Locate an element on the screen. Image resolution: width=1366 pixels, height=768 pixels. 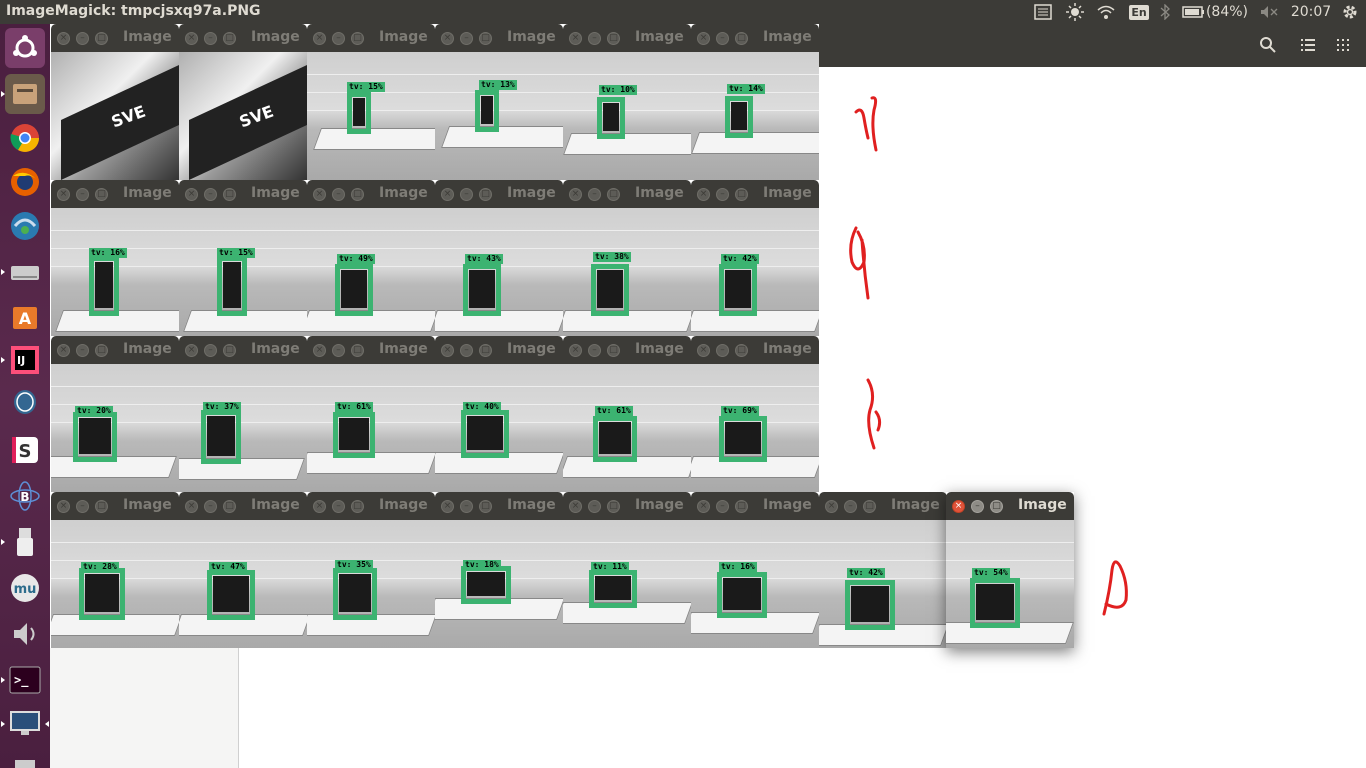
atom-bracket-icon: B is located at coordinates (25, 496).